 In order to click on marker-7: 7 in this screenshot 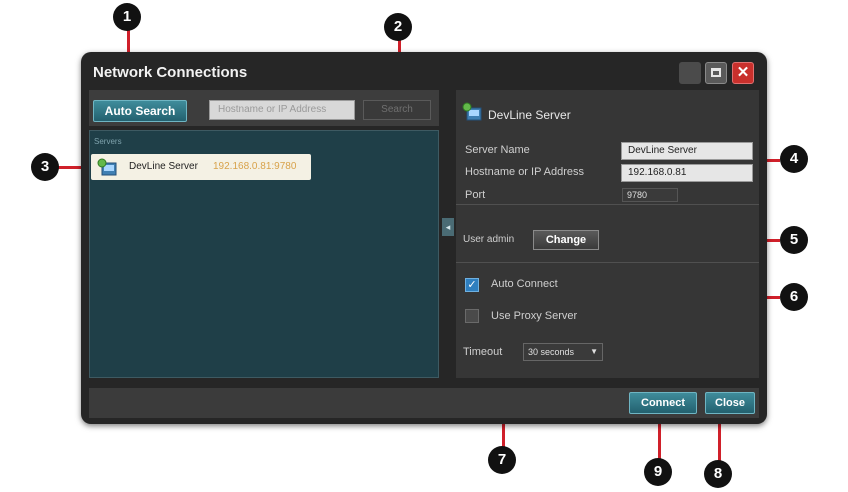, I will do `click(502, 460)`.